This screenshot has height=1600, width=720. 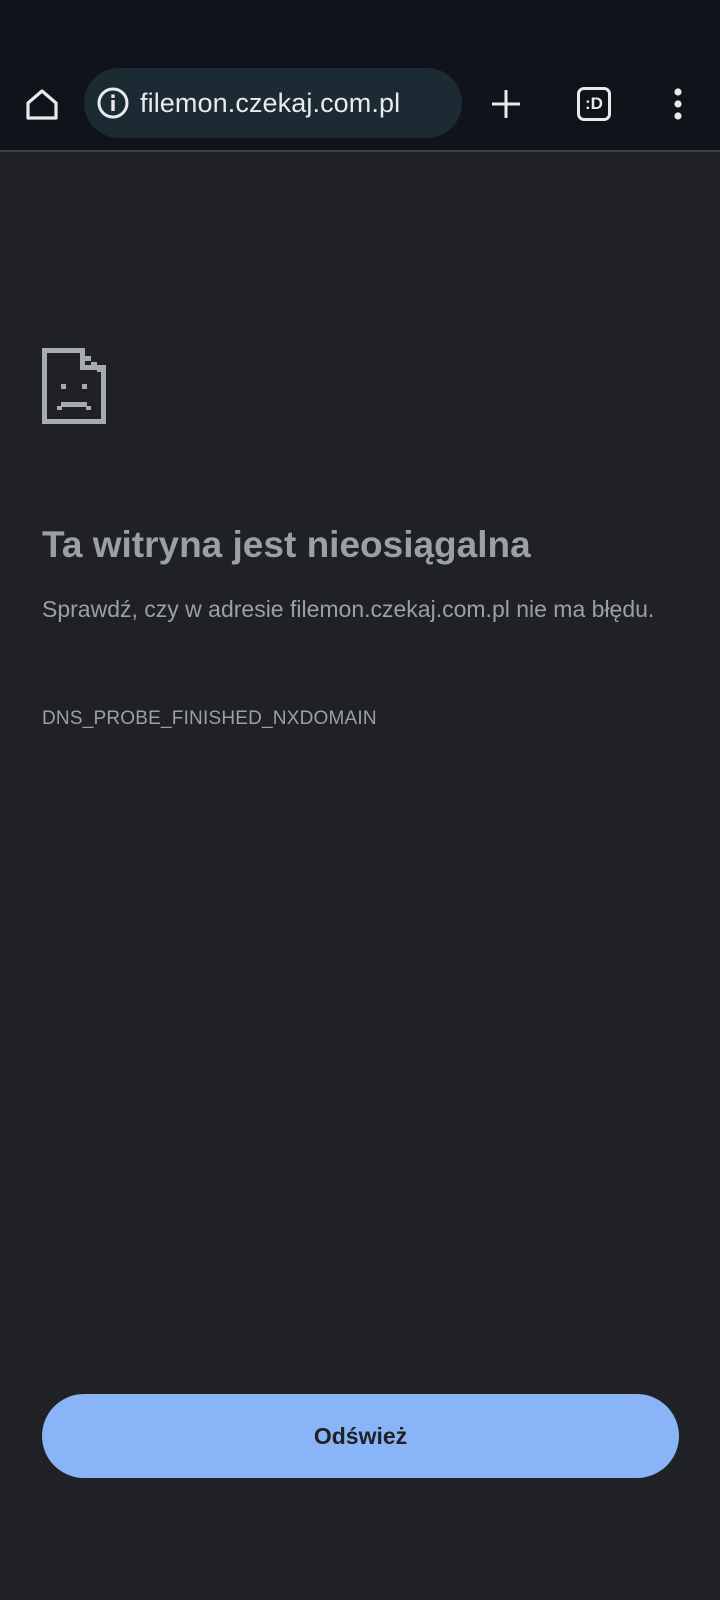 I want to click on more-vert-icon, so click(x=678, y=104).